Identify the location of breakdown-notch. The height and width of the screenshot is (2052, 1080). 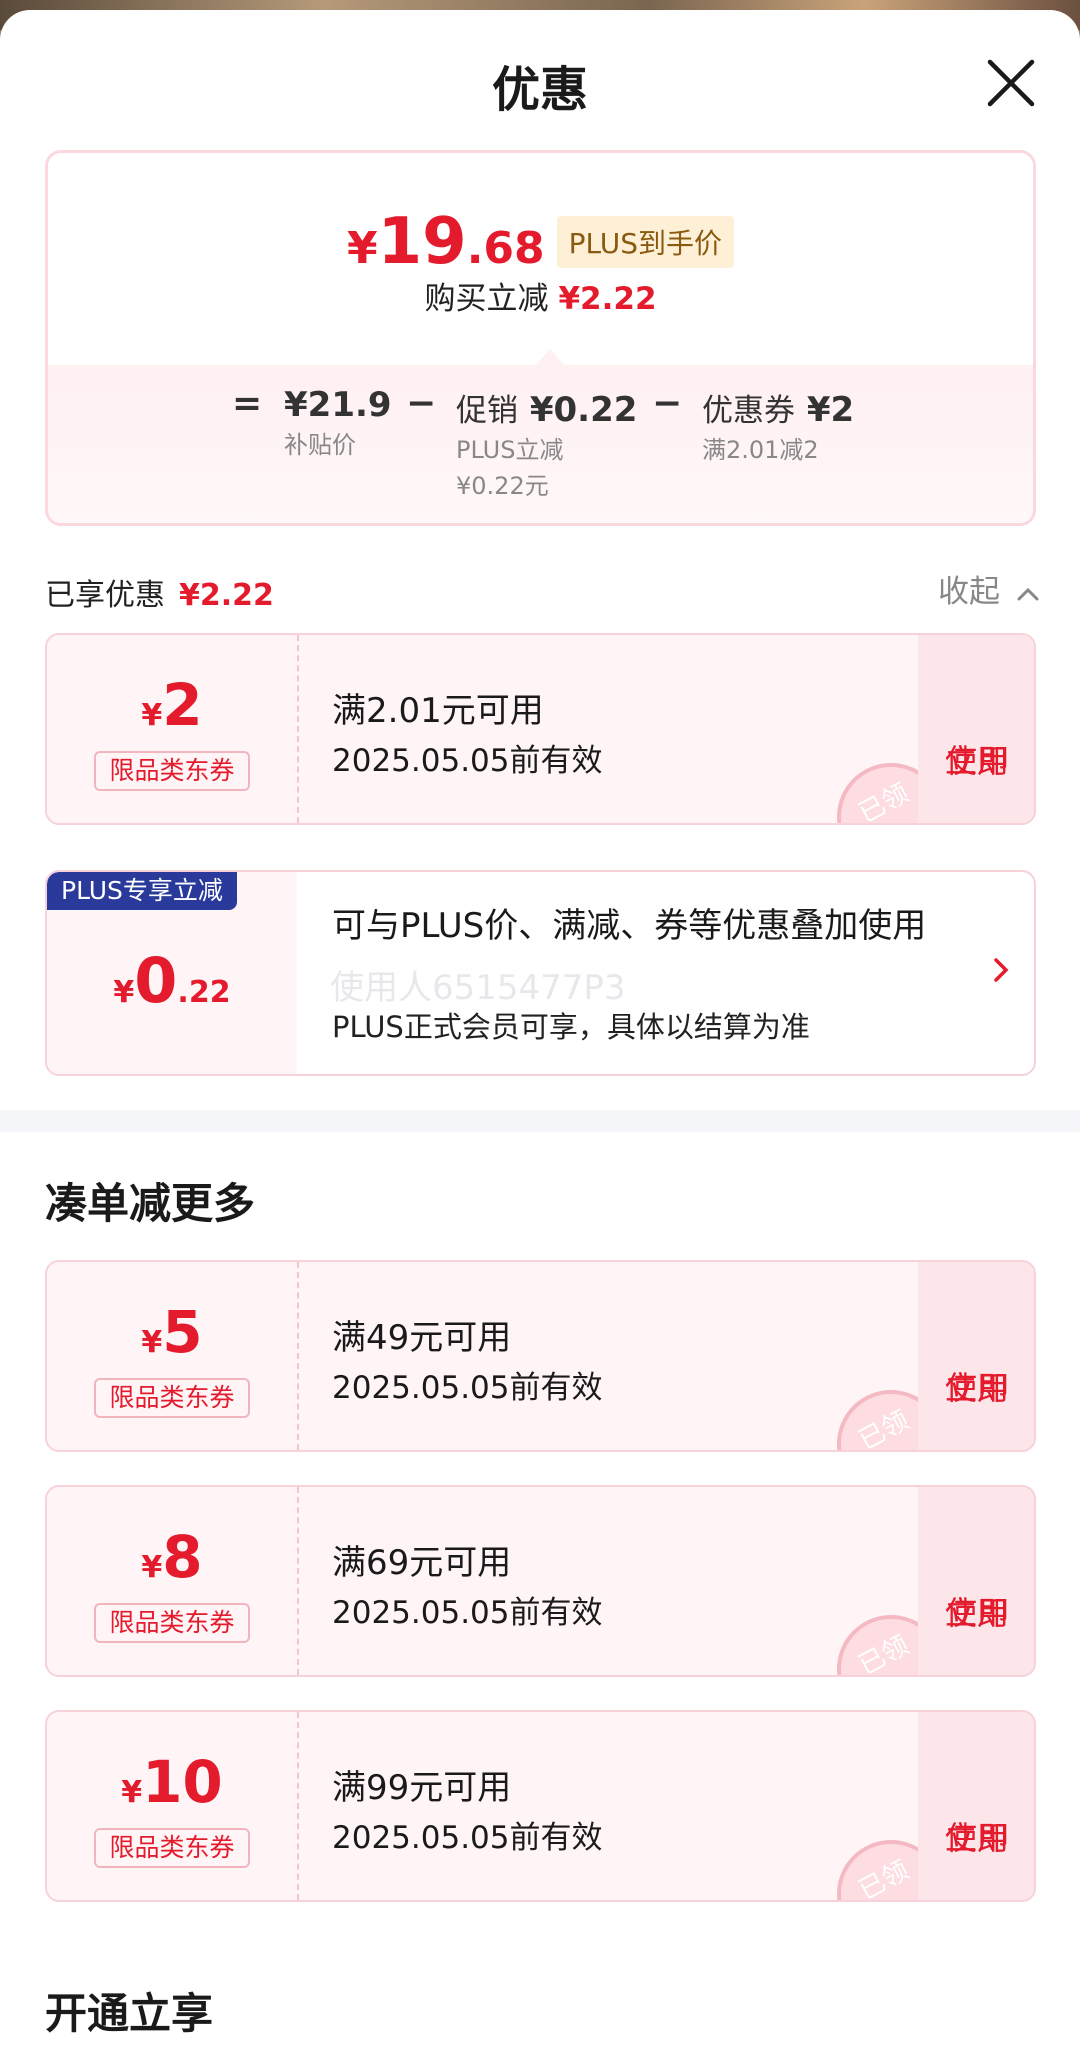
(550, 357).